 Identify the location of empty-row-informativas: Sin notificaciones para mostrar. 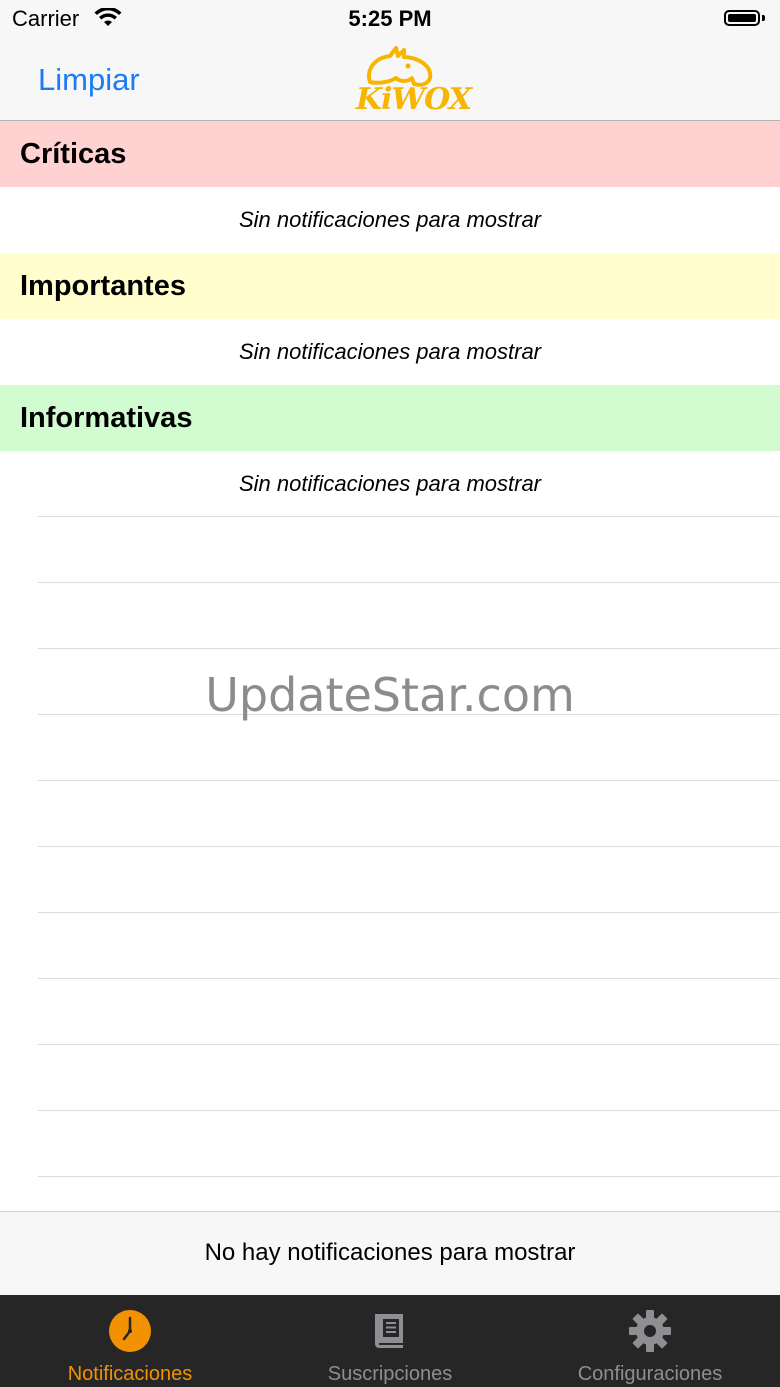
(390, 484).